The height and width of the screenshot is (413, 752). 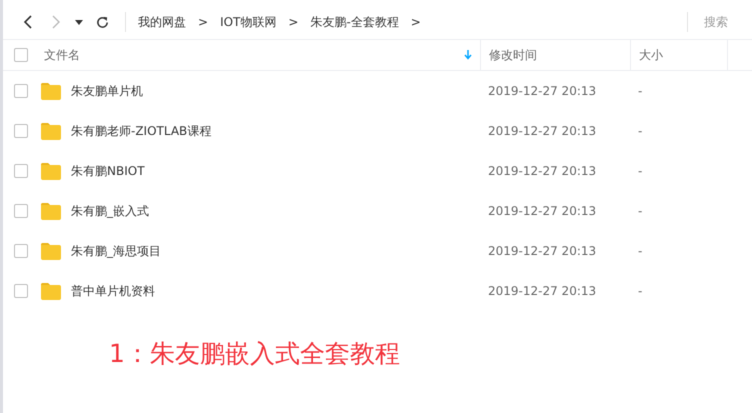 What do you see at coordinates (110, 211) in the screenshot?
I see `folder-name: 朱有鹏_嵌入式` at bounding box center [110, 211].